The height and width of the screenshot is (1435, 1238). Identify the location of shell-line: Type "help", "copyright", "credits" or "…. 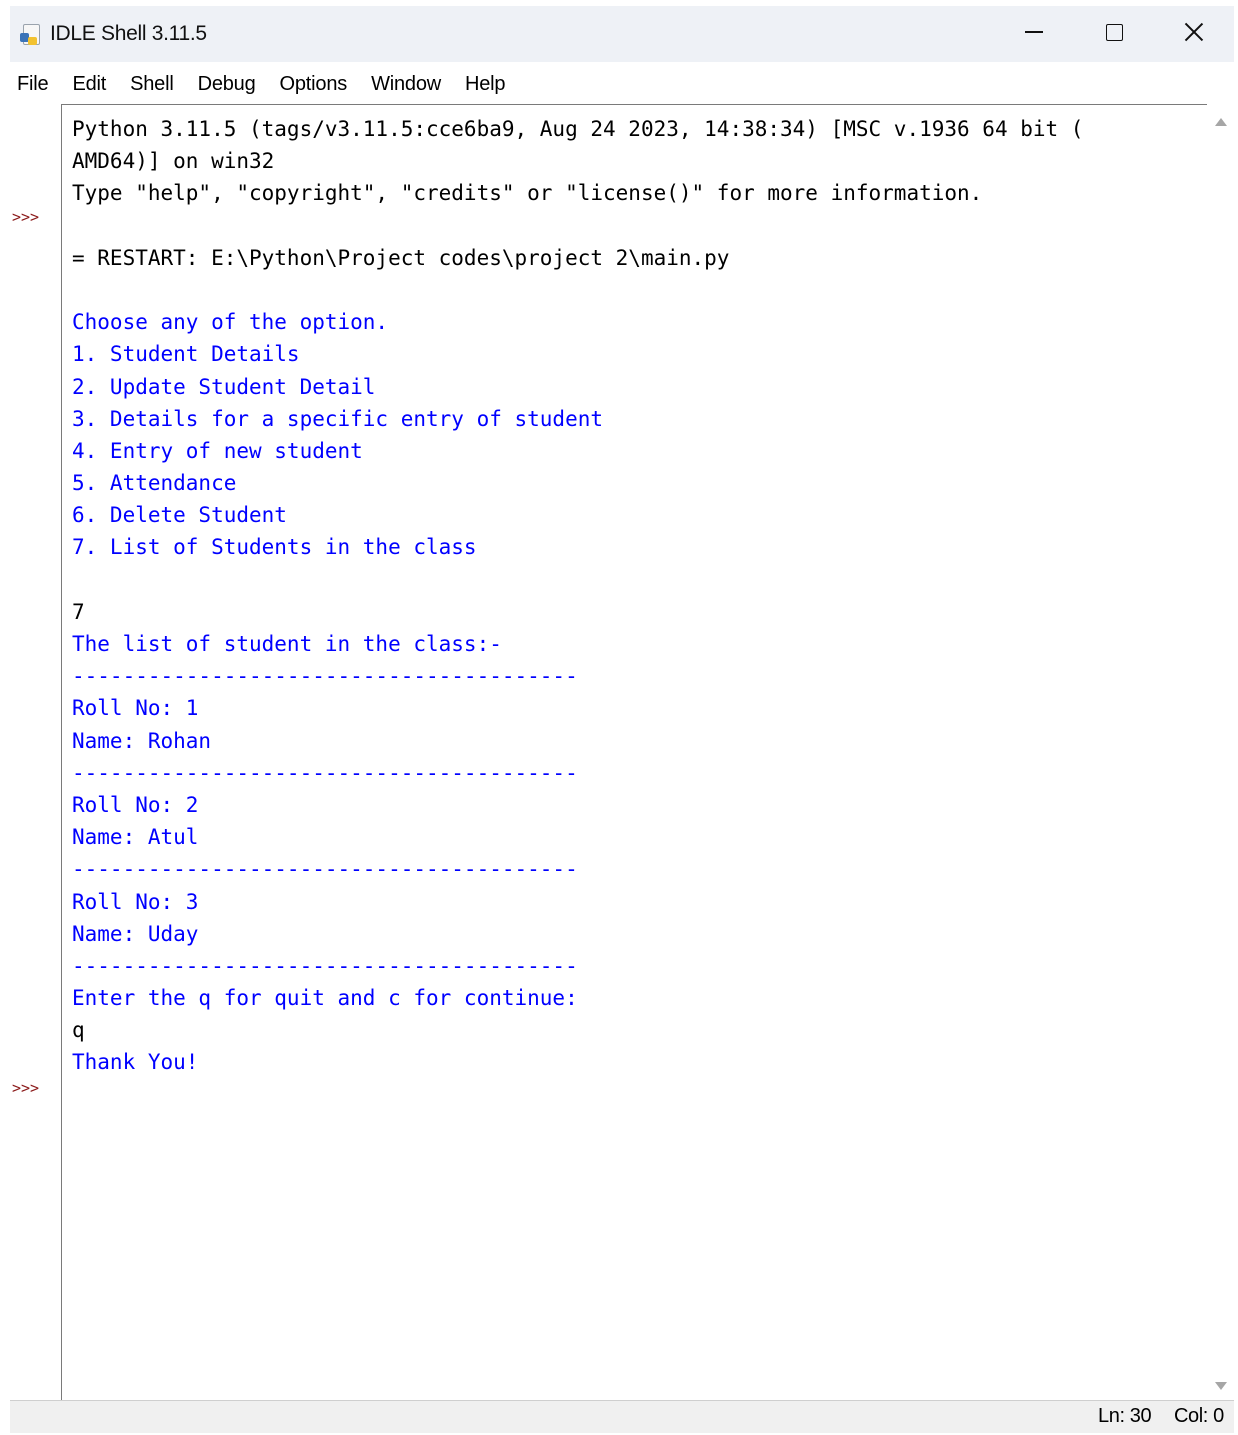
(527, 193).